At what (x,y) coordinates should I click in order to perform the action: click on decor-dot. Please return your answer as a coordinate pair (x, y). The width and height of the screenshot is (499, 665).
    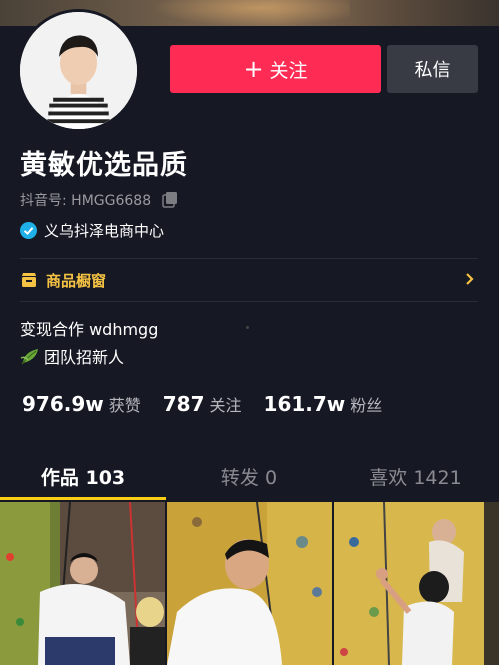
    Looking at the image, I should click on (247, 327).